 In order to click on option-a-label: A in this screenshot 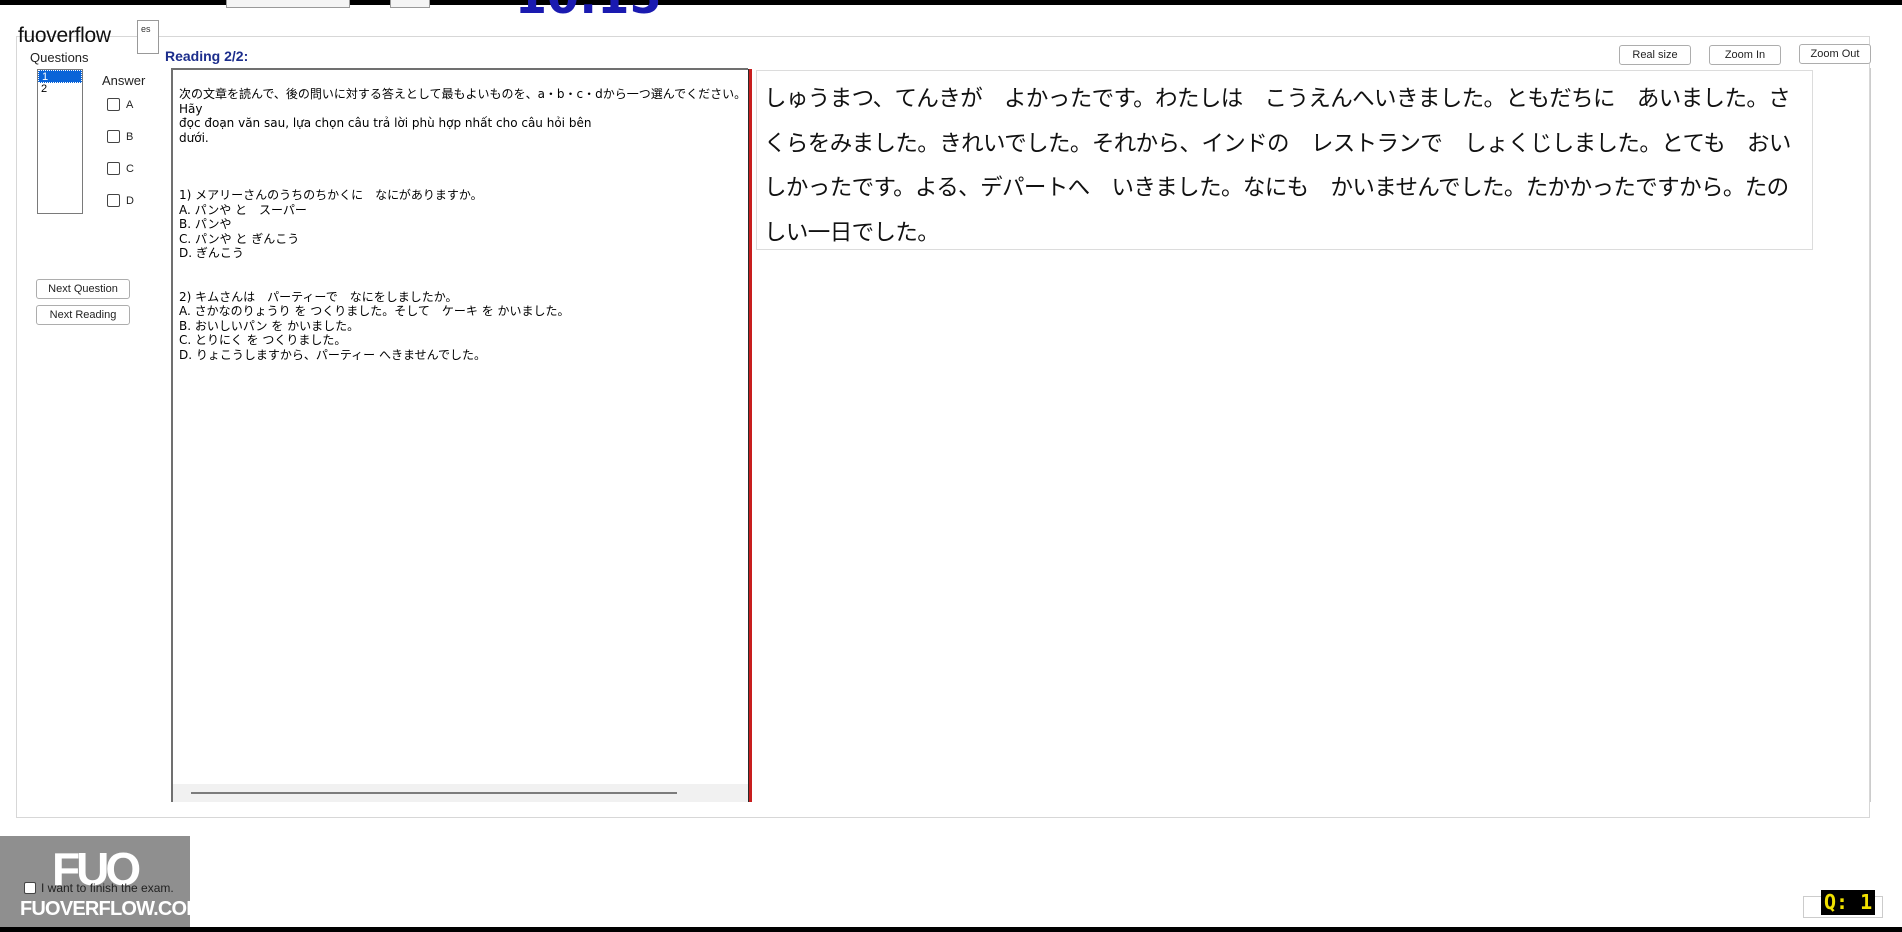, I will do `click(130, 104)`.